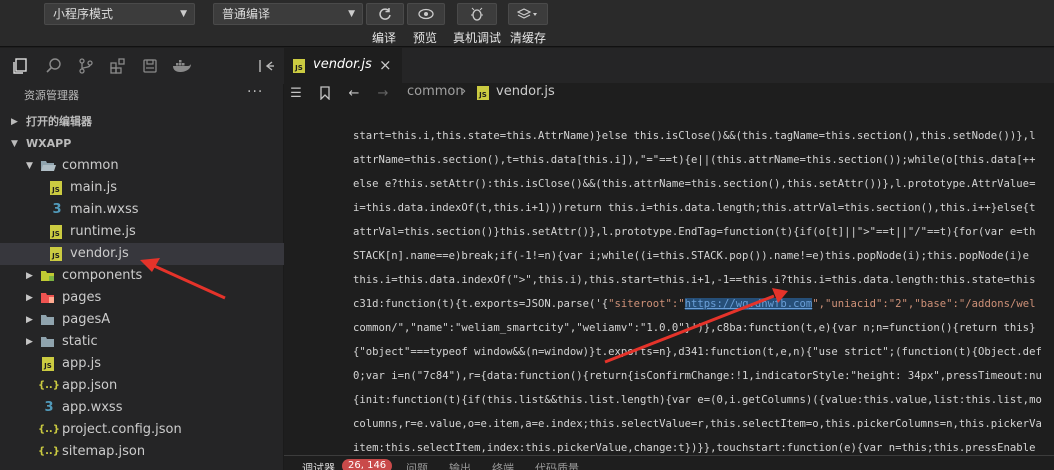 This screenshot has width=1054, height=470. I want to click on tree-label: pagesA, so click(86, 319).